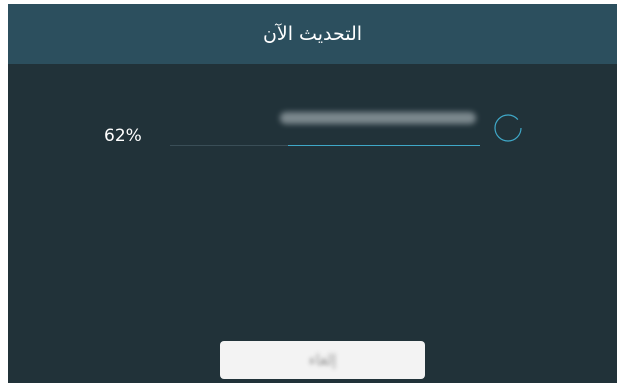 The width and height of the screenshot is (625, 387). Describe the element at coordinates (378, 118) in the screenshot. I see `progress-status-text` at that location.